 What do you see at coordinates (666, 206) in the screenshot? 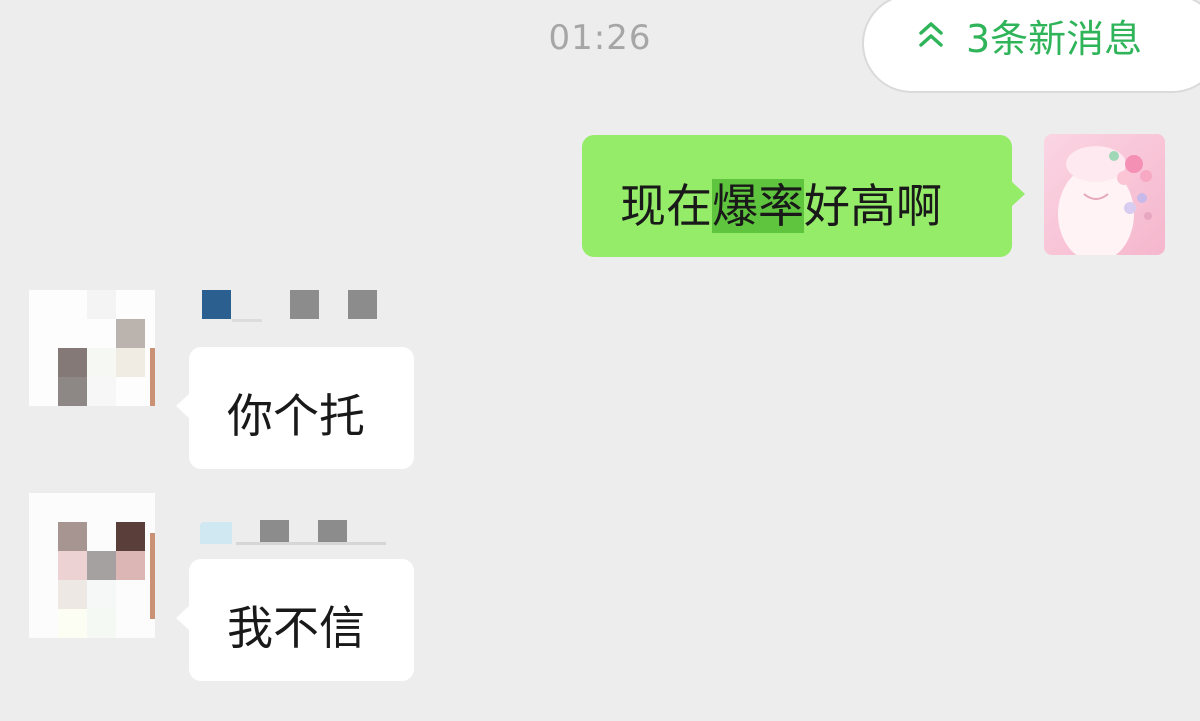
I see `message-text-part: 现在` at bounding box center [666, 206].